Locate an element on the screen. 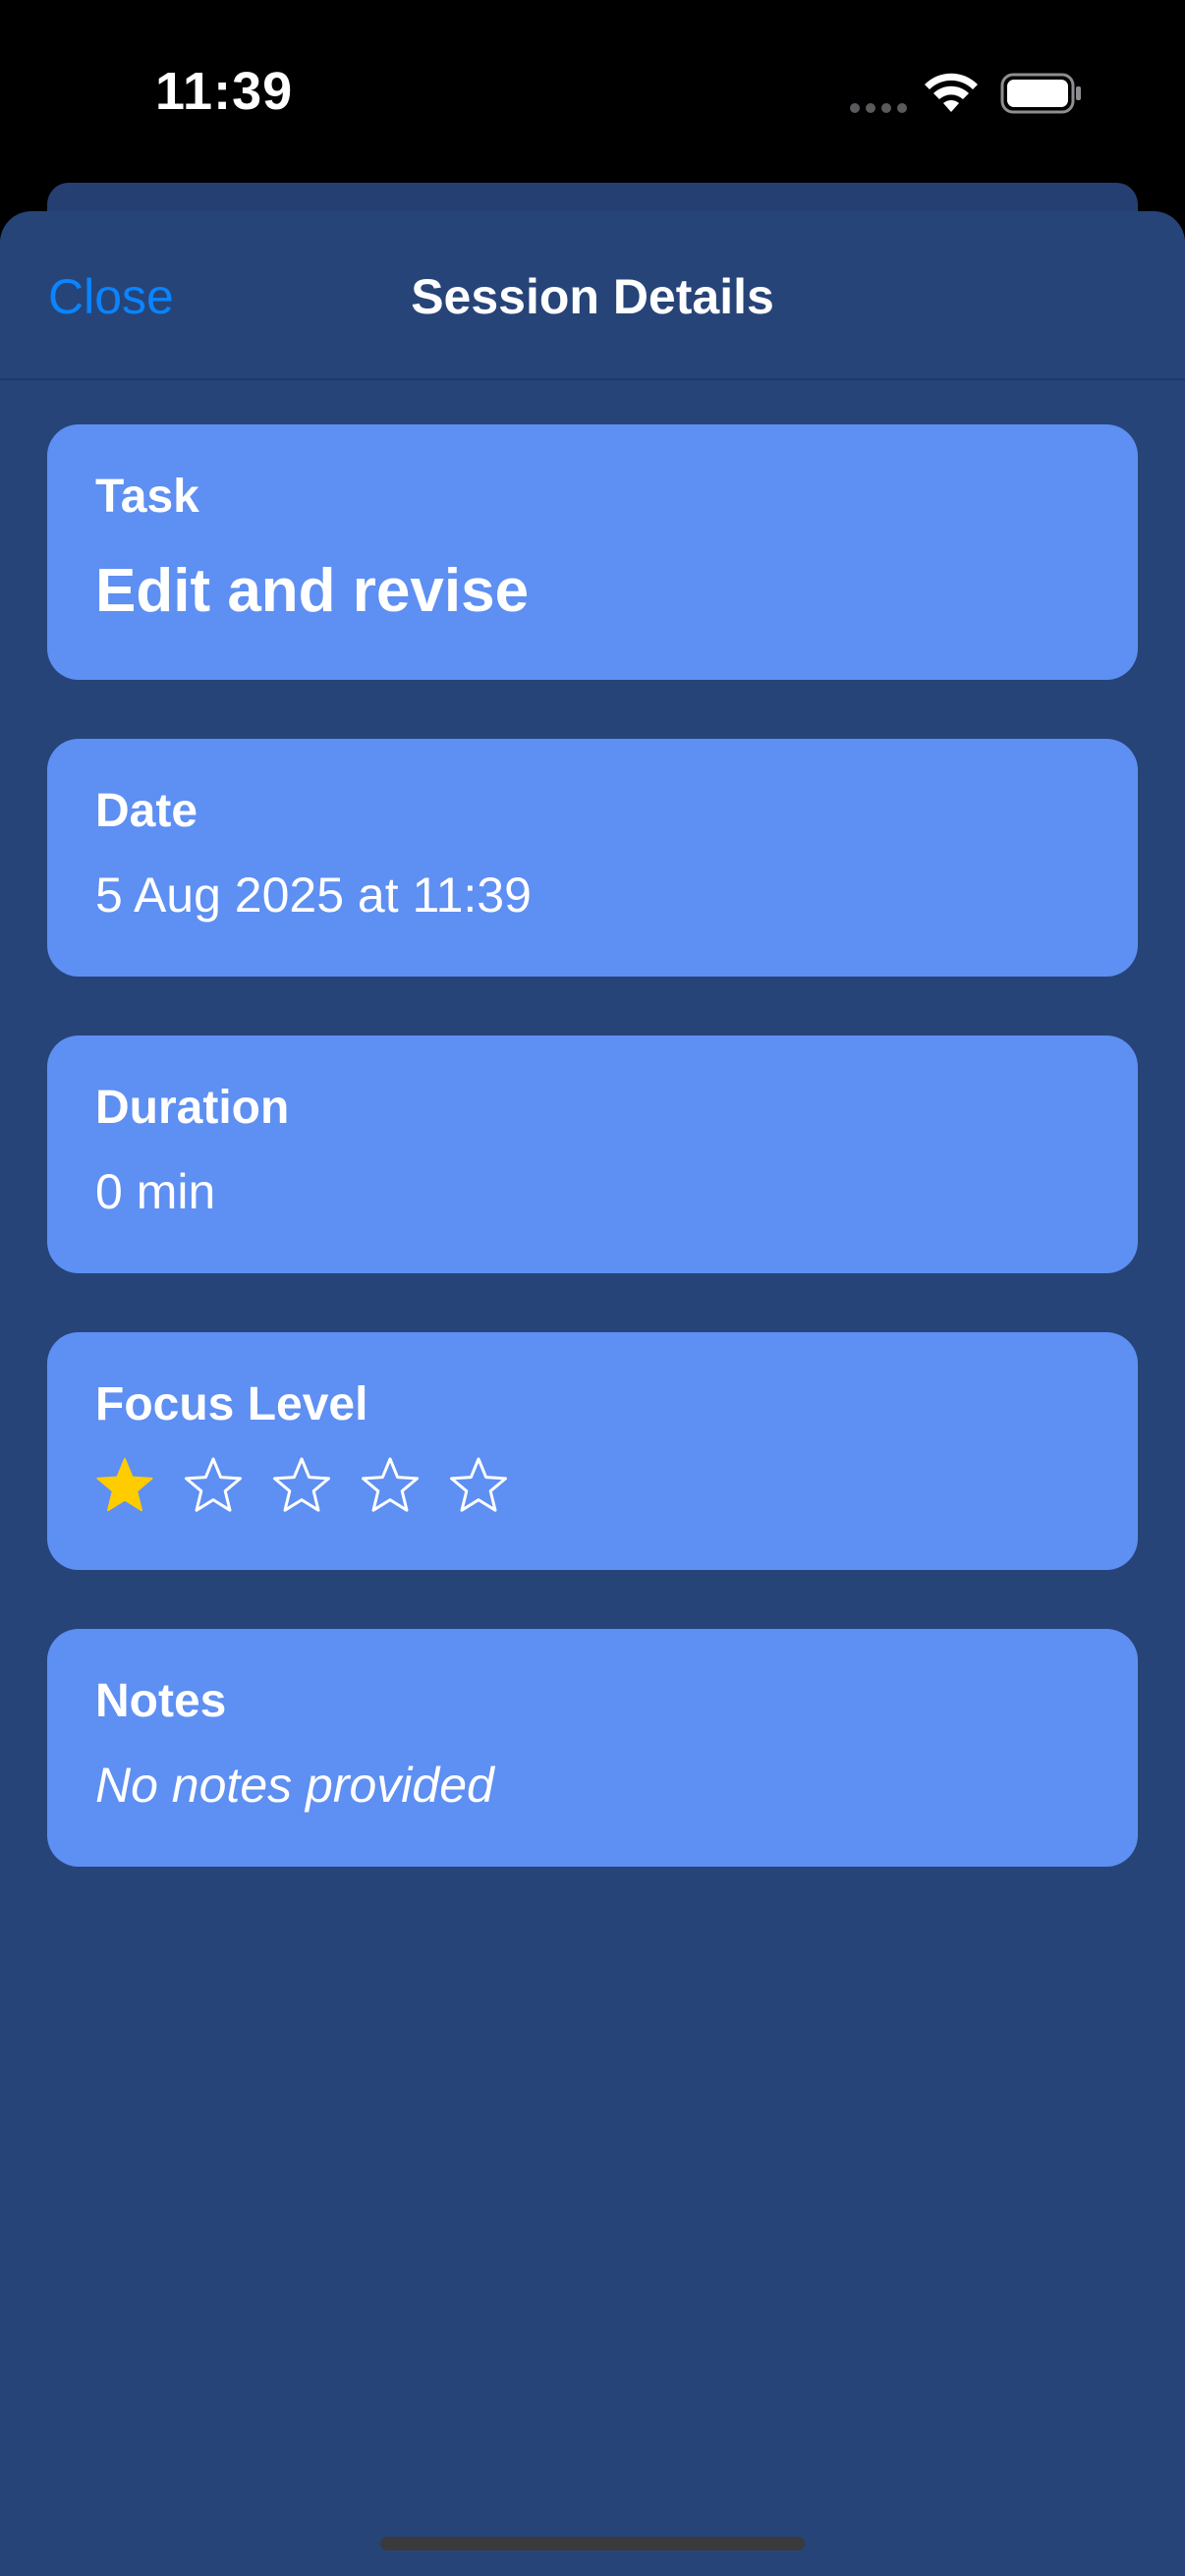 This screenshot has height=2576, width=1185. duration-label: Duration is located at coordinates (193, 1108).